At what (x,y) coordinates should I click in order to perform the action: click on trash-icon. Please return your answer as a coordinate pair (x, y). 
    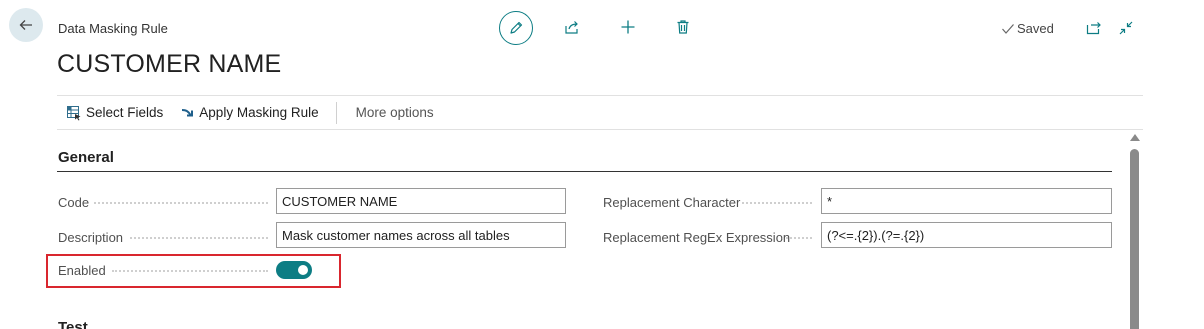
    Looking at the image, I should click on (683, 27).